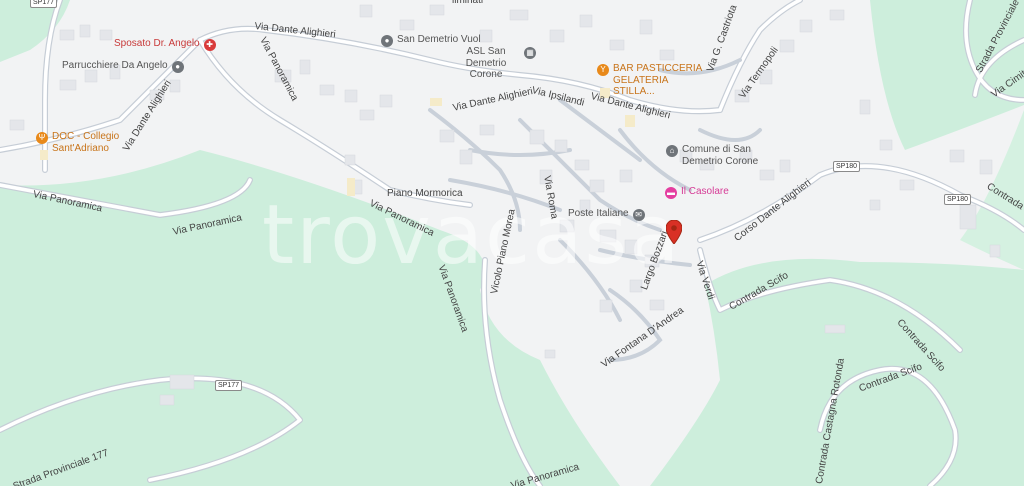  I want to click on poi-asl: ▦ ASL San Demetrio Corone, so click(494, 63).